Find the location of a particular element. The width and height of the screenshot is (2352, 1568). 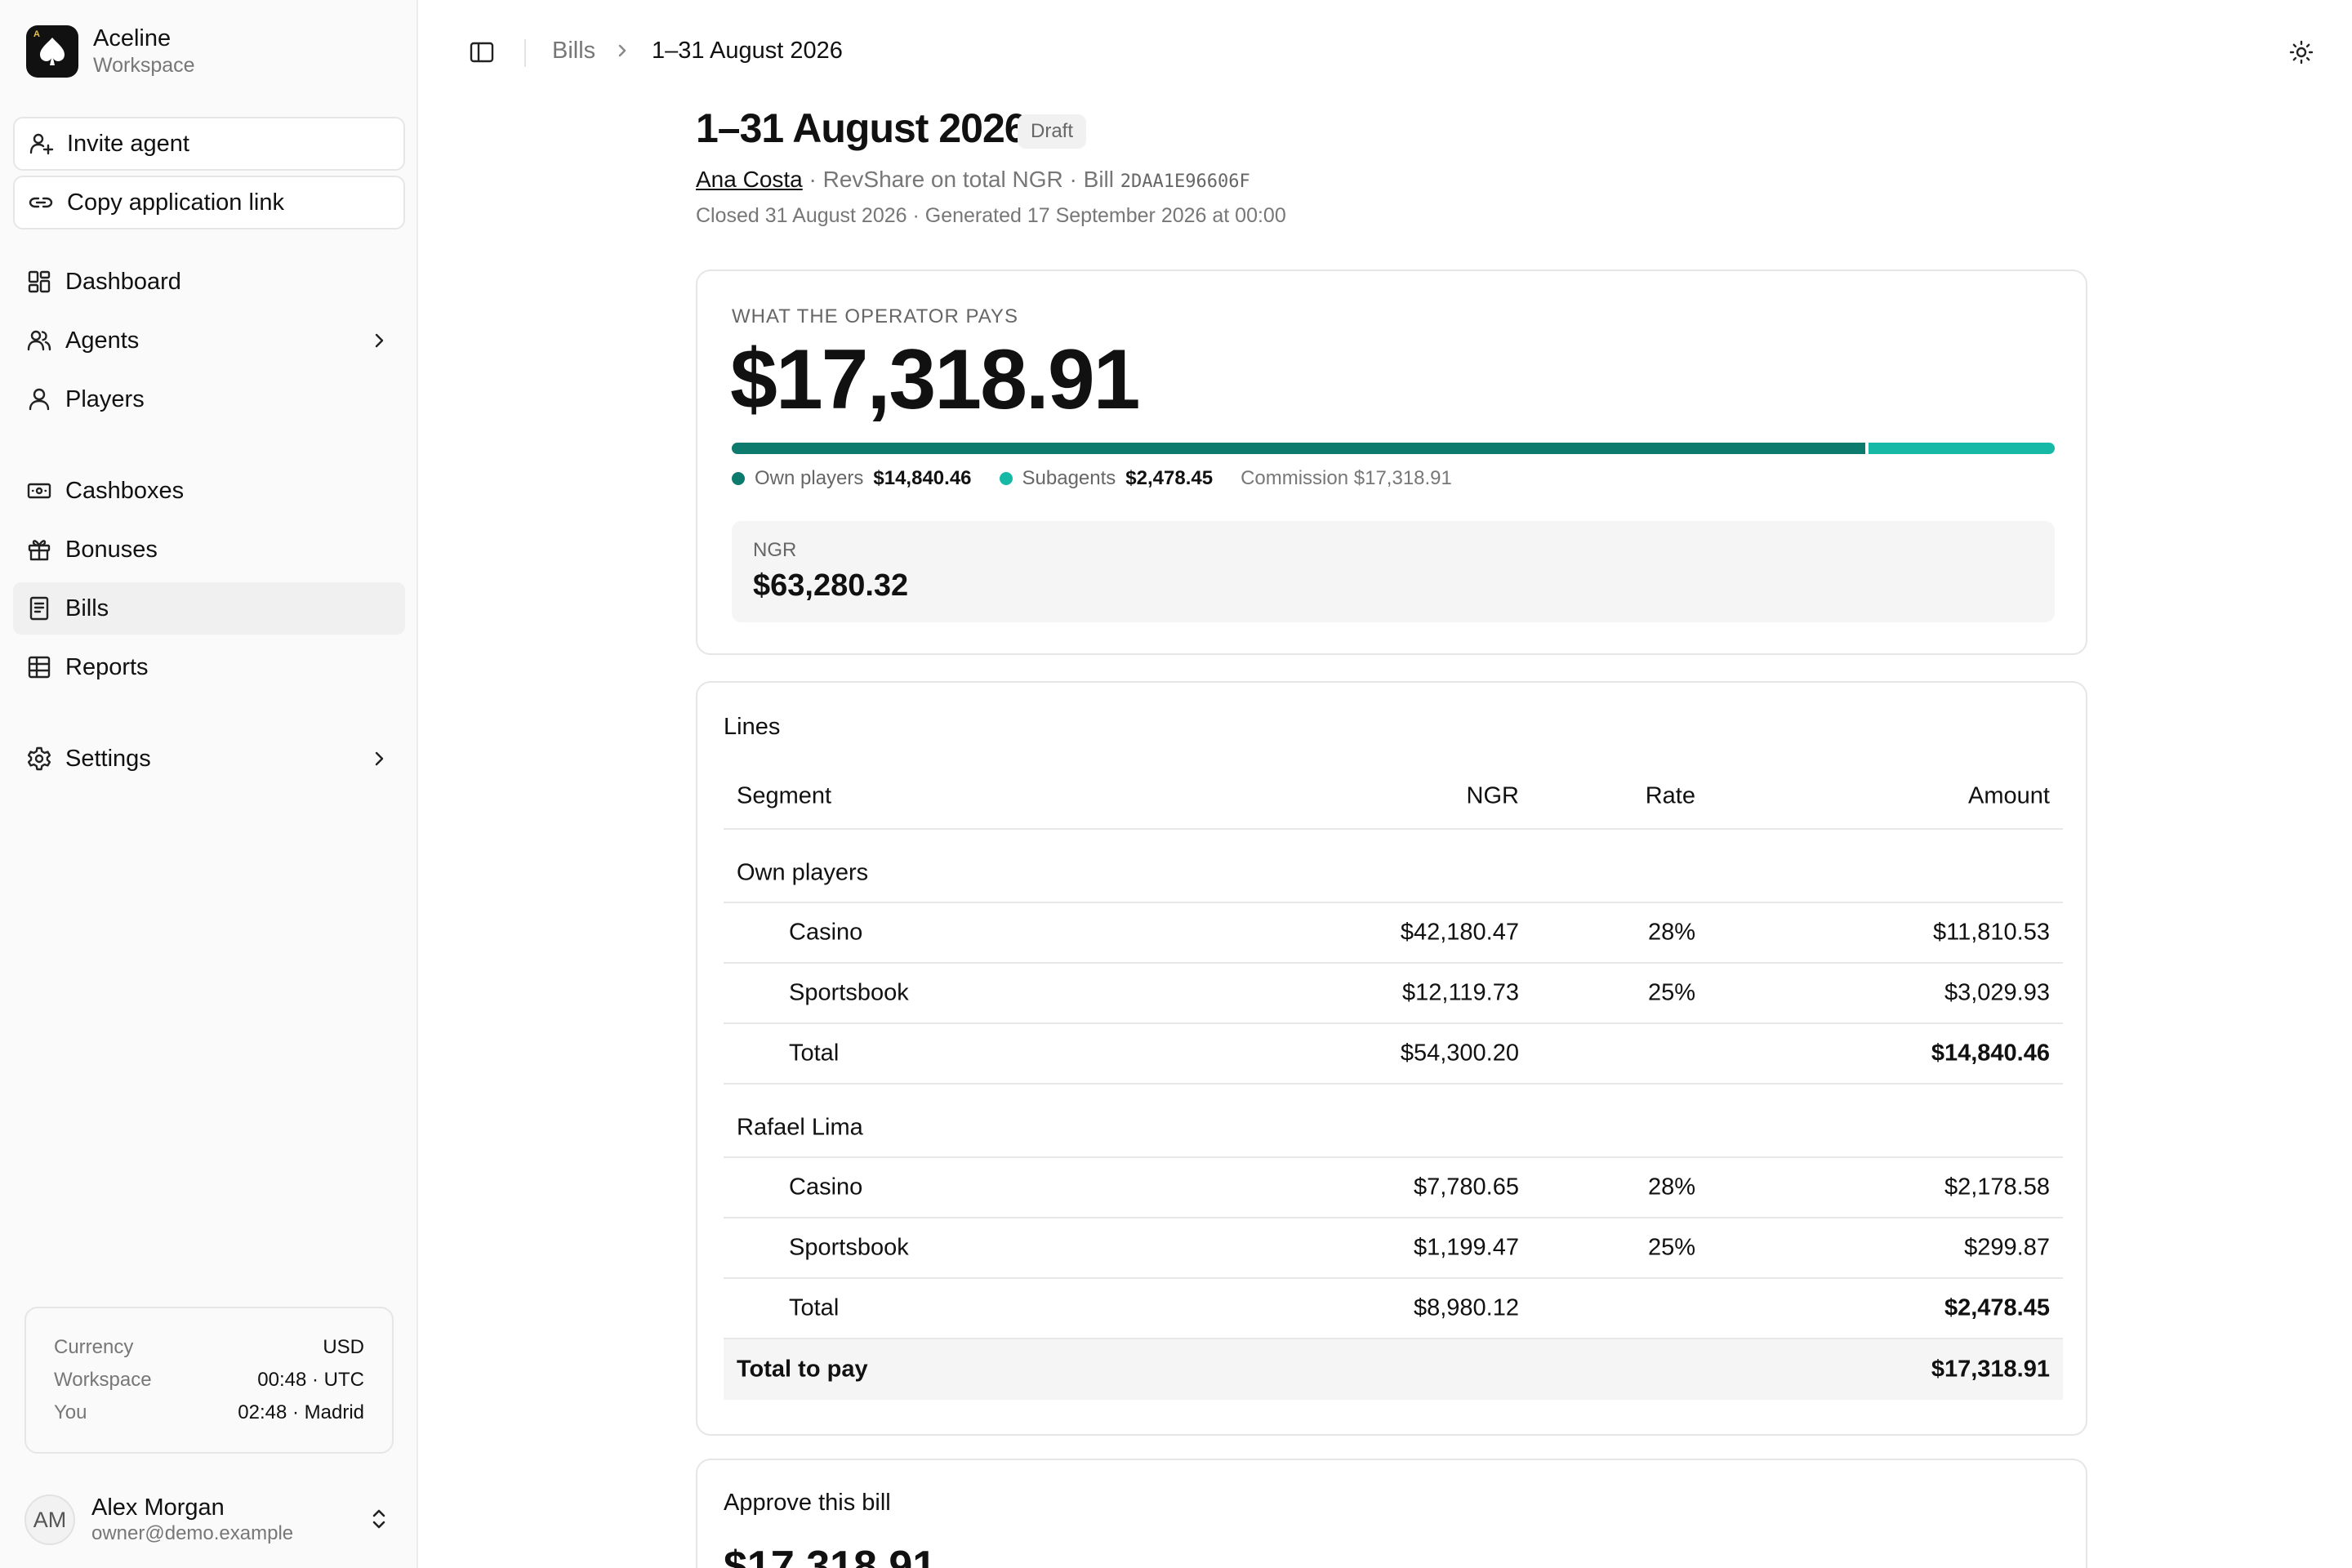

payment-label: WHAT THE OPERATOR PAYS is located at coordinates (875, 316).